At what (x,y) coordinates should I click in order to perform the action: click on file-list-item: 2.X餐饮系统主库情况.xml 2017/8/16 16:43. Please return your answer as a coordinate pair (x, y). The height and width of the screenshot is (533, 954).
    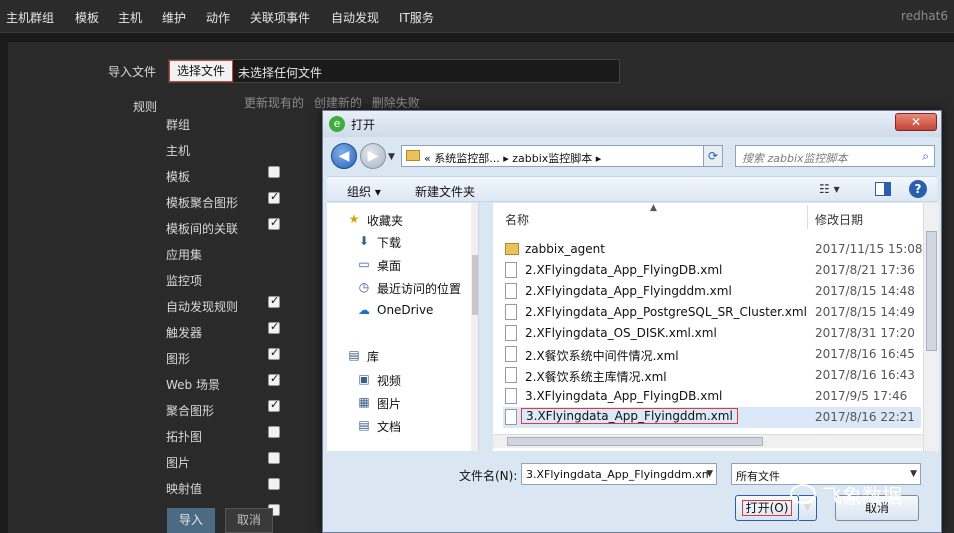
    Looking at the image, I should click on (712, 375).